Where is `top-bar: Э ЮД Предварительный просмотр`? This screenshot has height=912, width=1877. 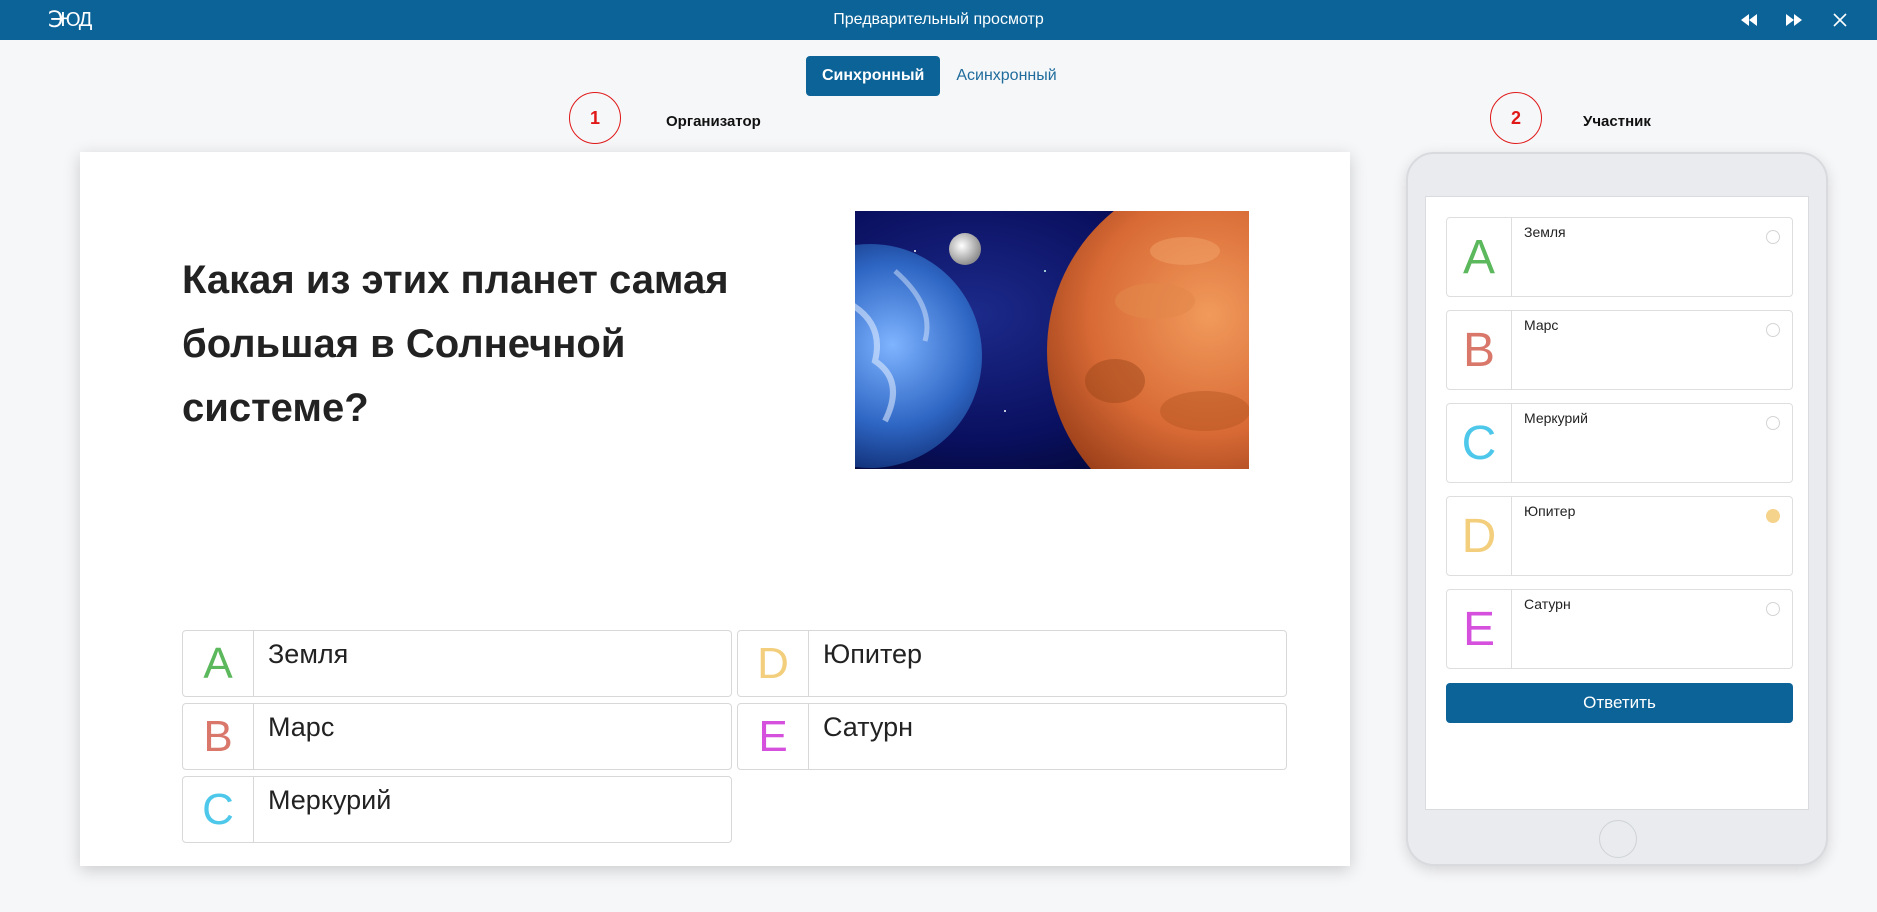
top-bar: Э ЮД Предварительный просмотр is located at coordinates (938, 20).